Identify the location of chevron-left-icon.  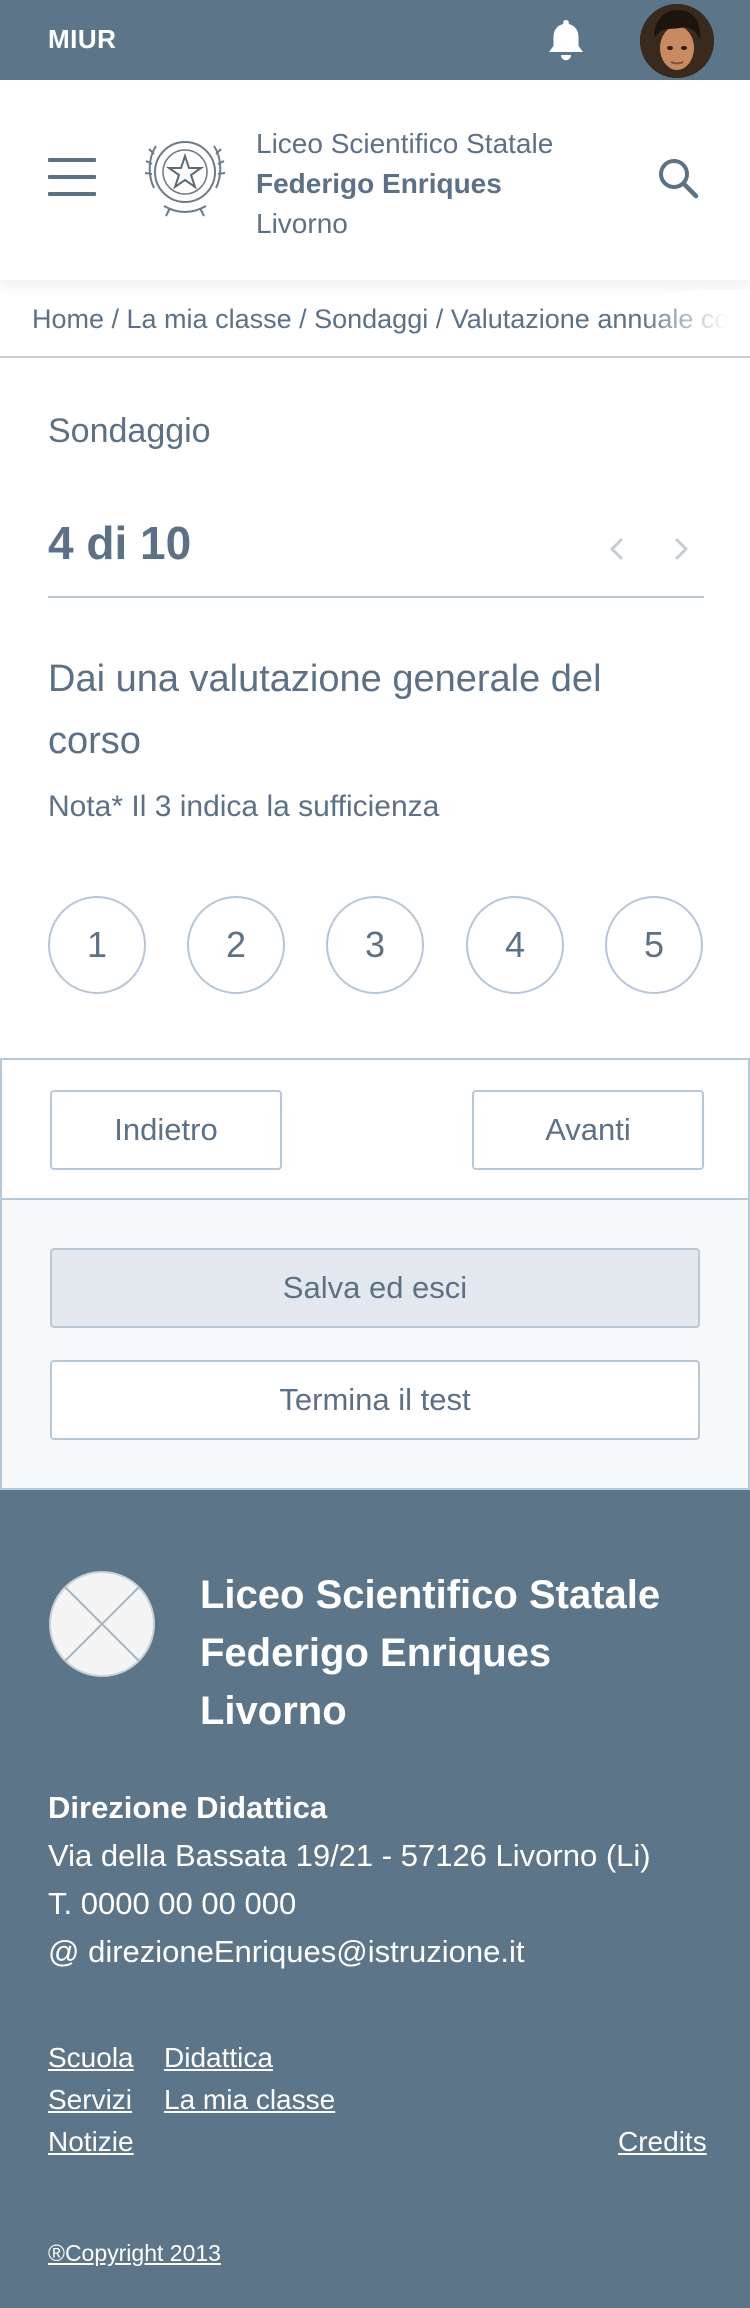
(617, 549).